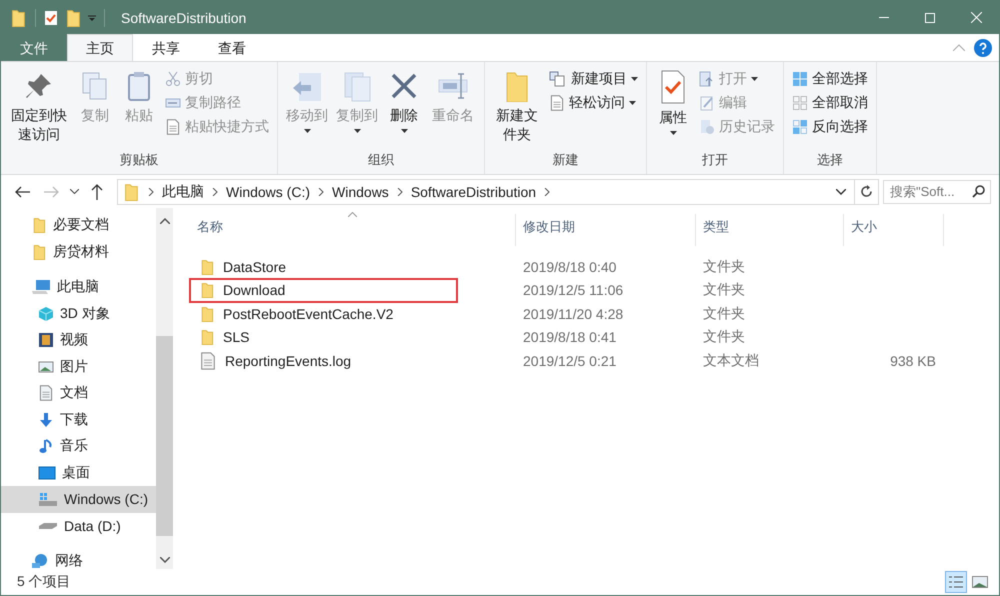  What do you see at coordinates (731, 361) in the screenshot?
I see `table-cell-text: 文本文档` at bounding box center [731, 361].